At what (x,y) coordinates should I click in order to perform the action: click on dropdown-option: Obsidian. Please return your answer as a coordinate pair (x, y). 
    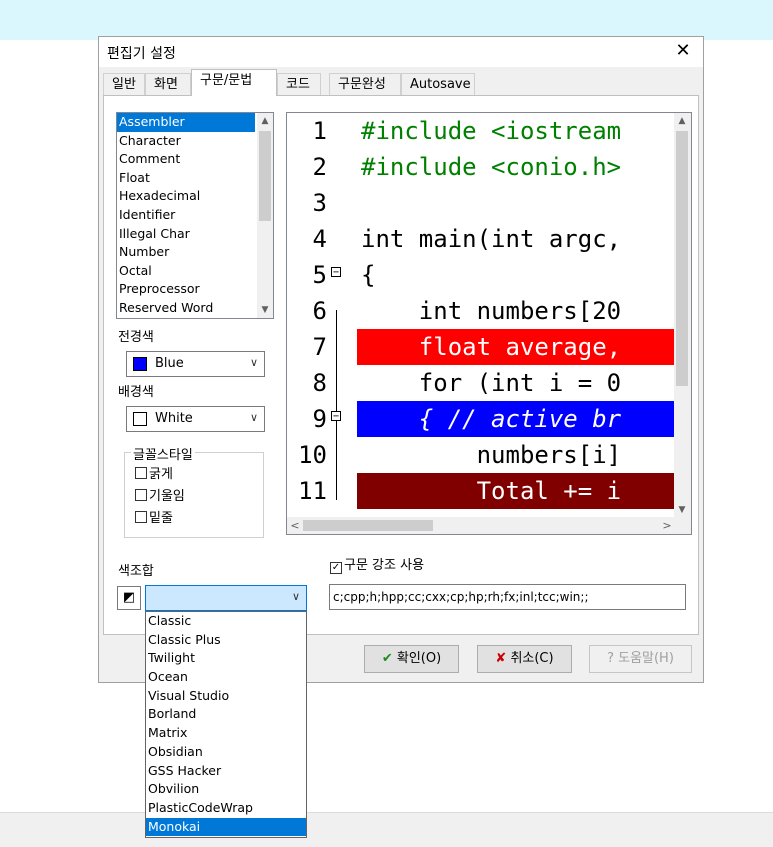
    Looking at the image, I should click on (226, 752).